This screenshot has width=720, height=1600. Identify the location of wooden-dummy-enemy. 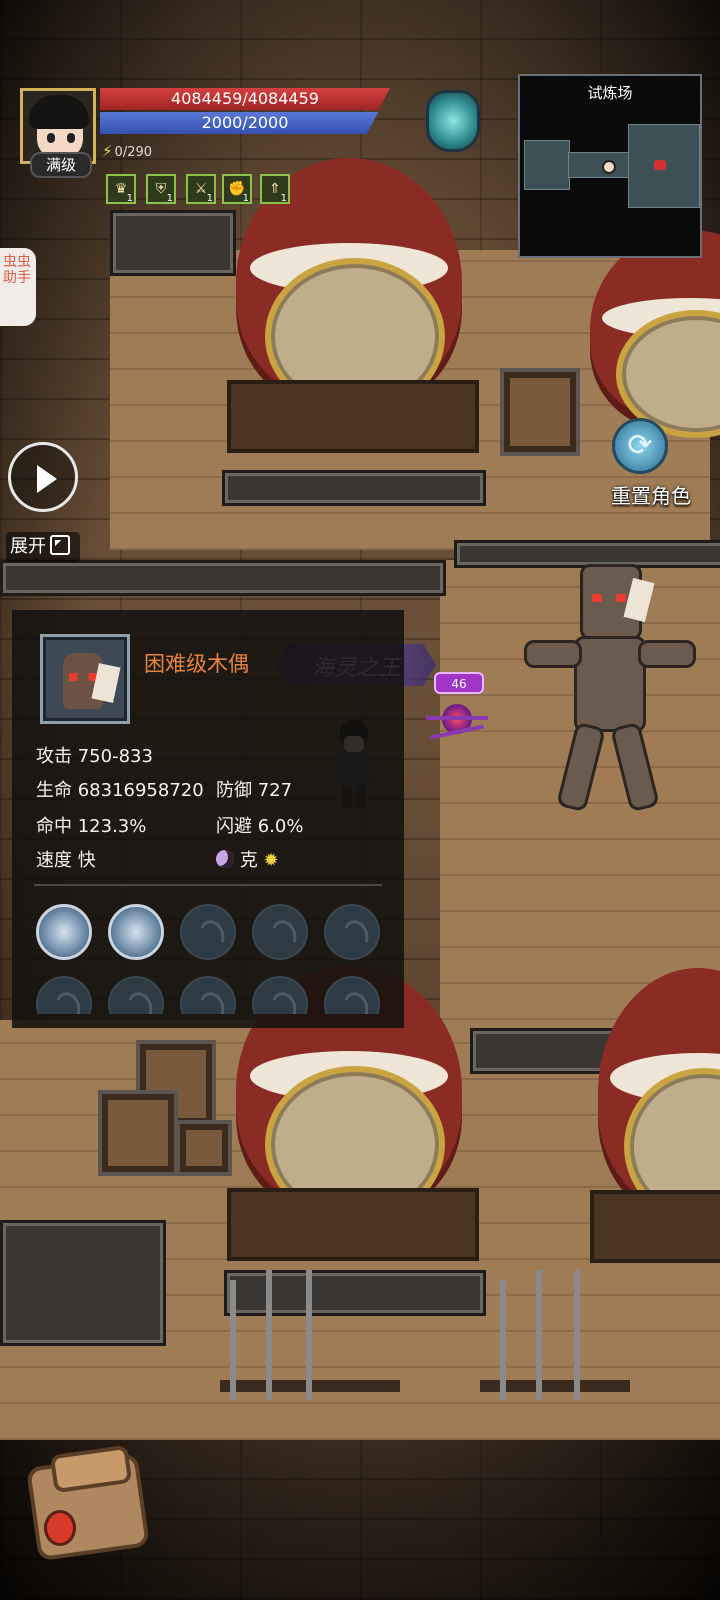
(606, 691).